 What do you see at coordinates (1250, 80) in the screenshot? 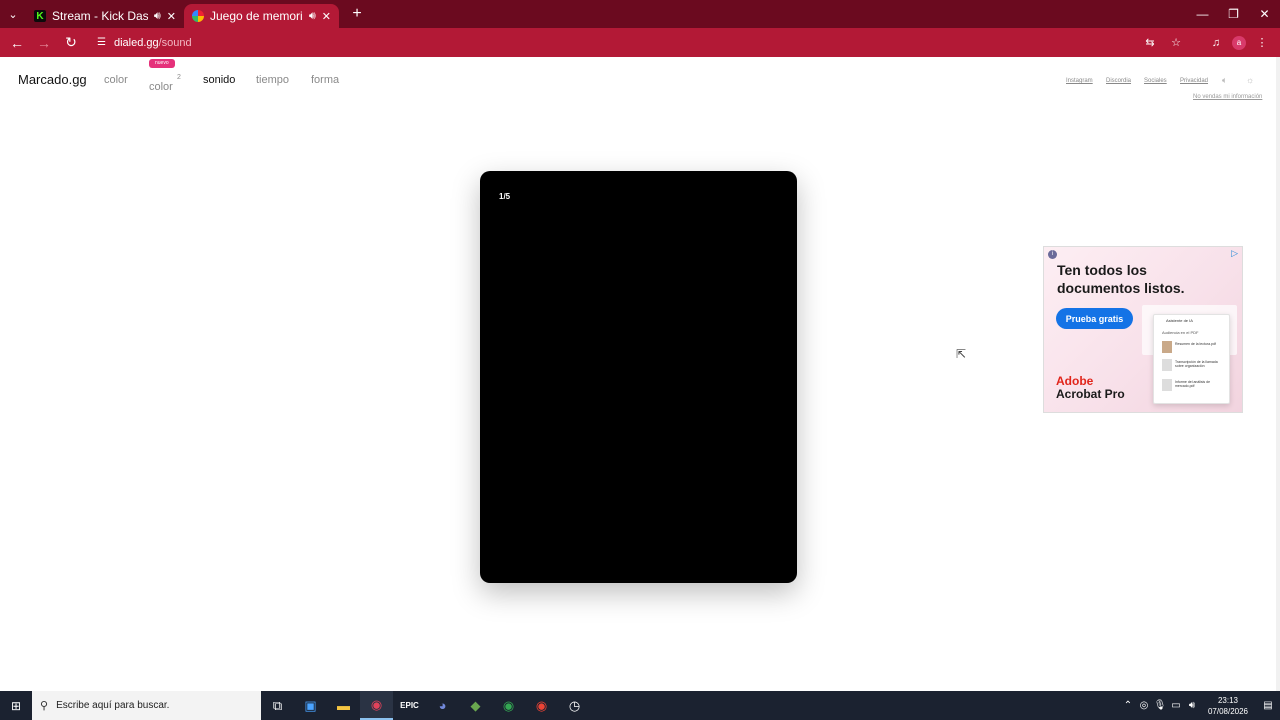
I see `theme-toggle-icon: ☼` at bounding box center [1250, 80].